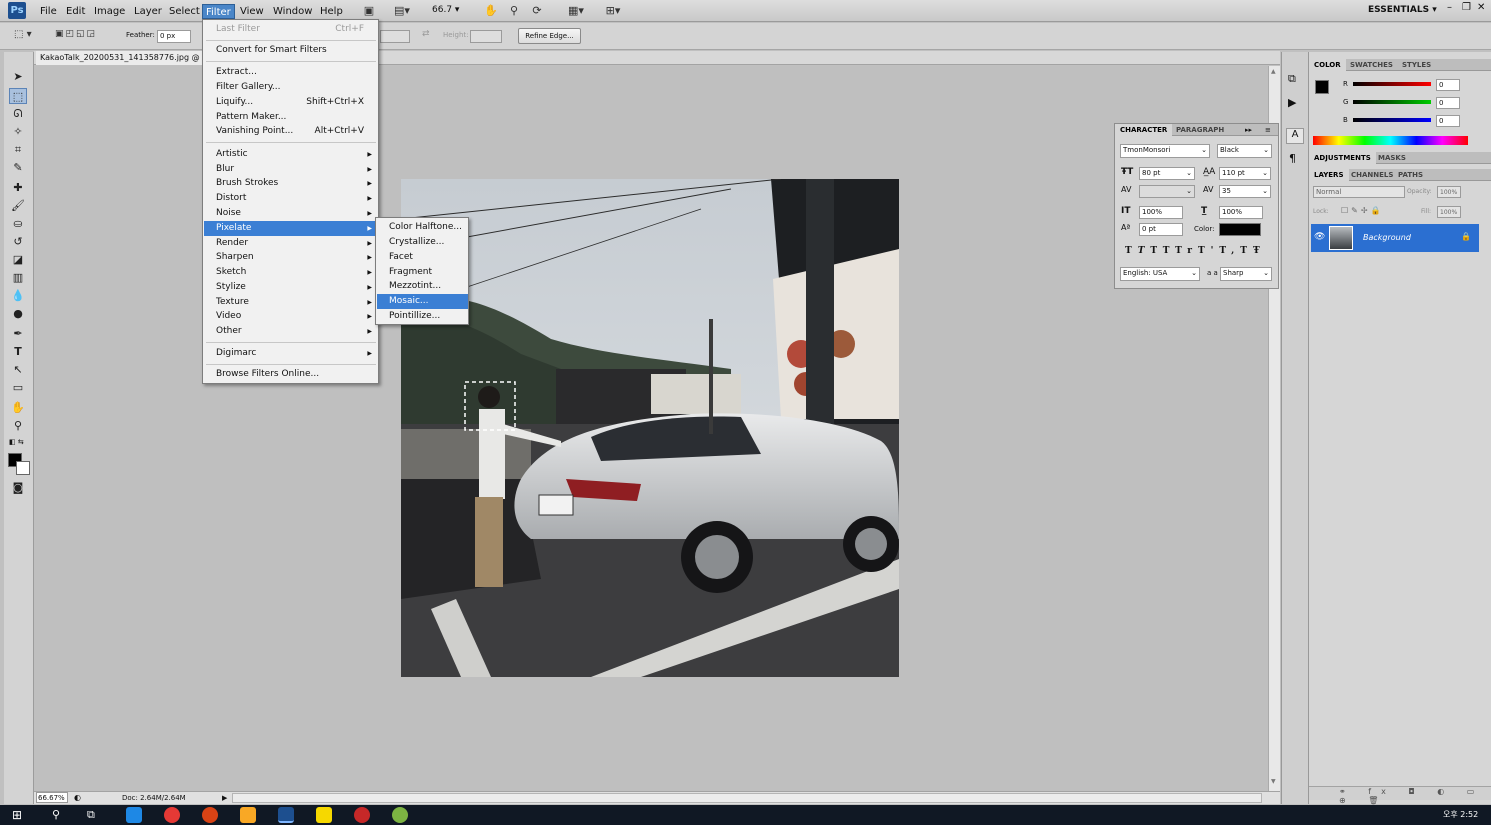 Image resolution: width=1491 pixels, height=825 pixels. I want to click on workspace-switcher: ESSENTIALS ▾, so click(1402, 10).